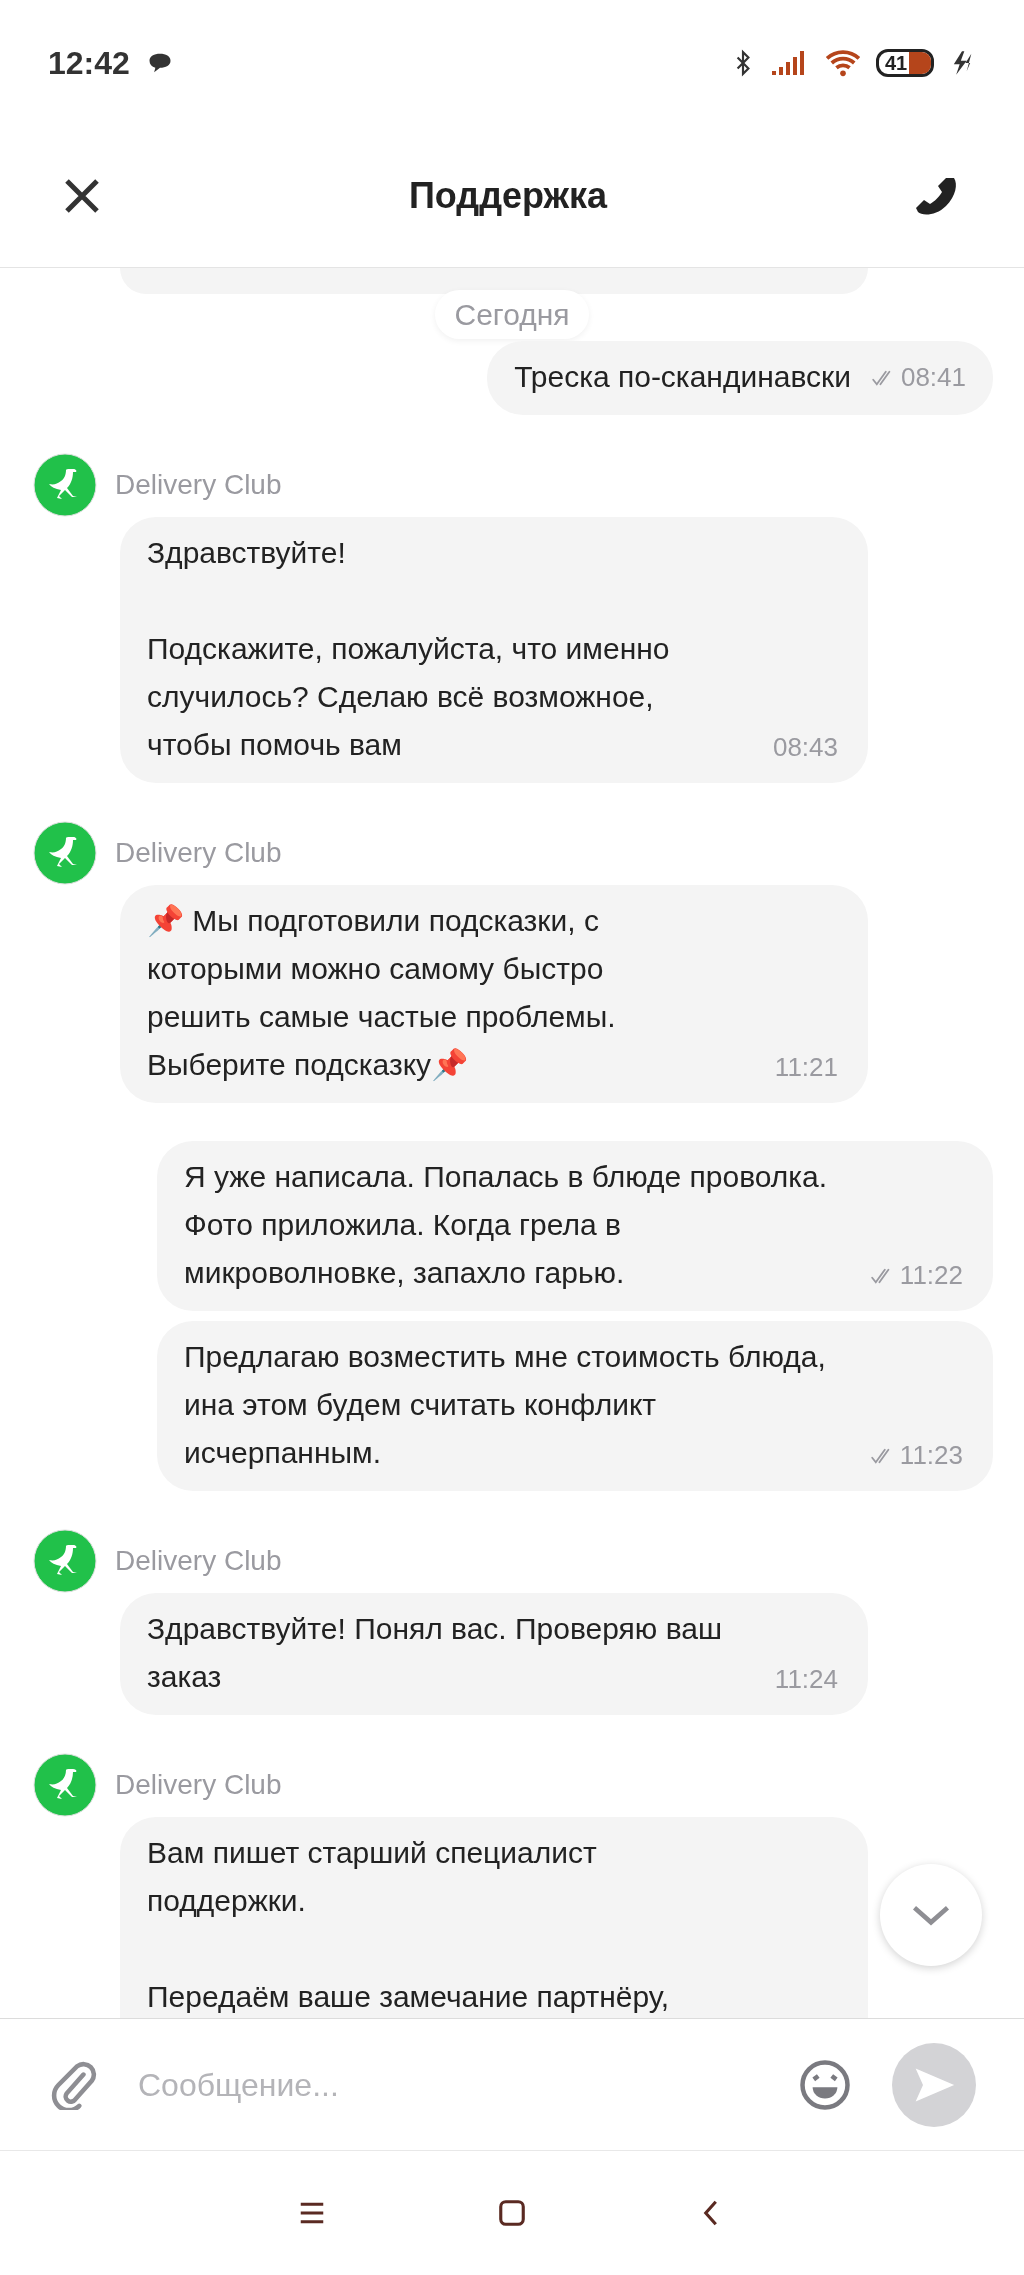 The image size is (1024, 2275). I want to click on message-time: 08:41, so click(933, 377).